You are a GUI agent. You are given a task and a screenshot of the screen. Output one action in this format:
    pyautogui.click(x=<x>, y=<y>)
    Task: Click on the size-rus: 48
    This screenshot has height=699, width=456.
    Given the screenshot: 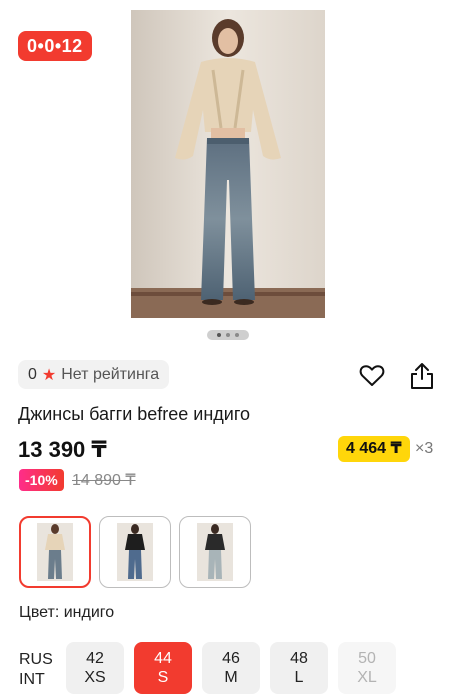 What is the action you would take?
    pyautogui.click(x=299, y=658)
    